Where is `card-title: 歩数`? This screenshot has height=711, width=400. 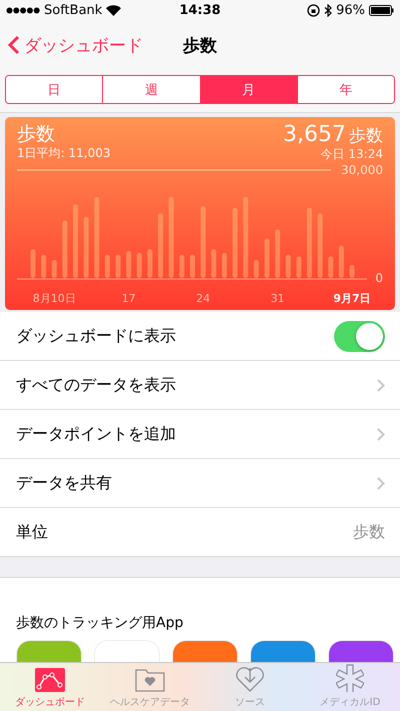
card-title: 歩数 is located at coordinates (36, 134).